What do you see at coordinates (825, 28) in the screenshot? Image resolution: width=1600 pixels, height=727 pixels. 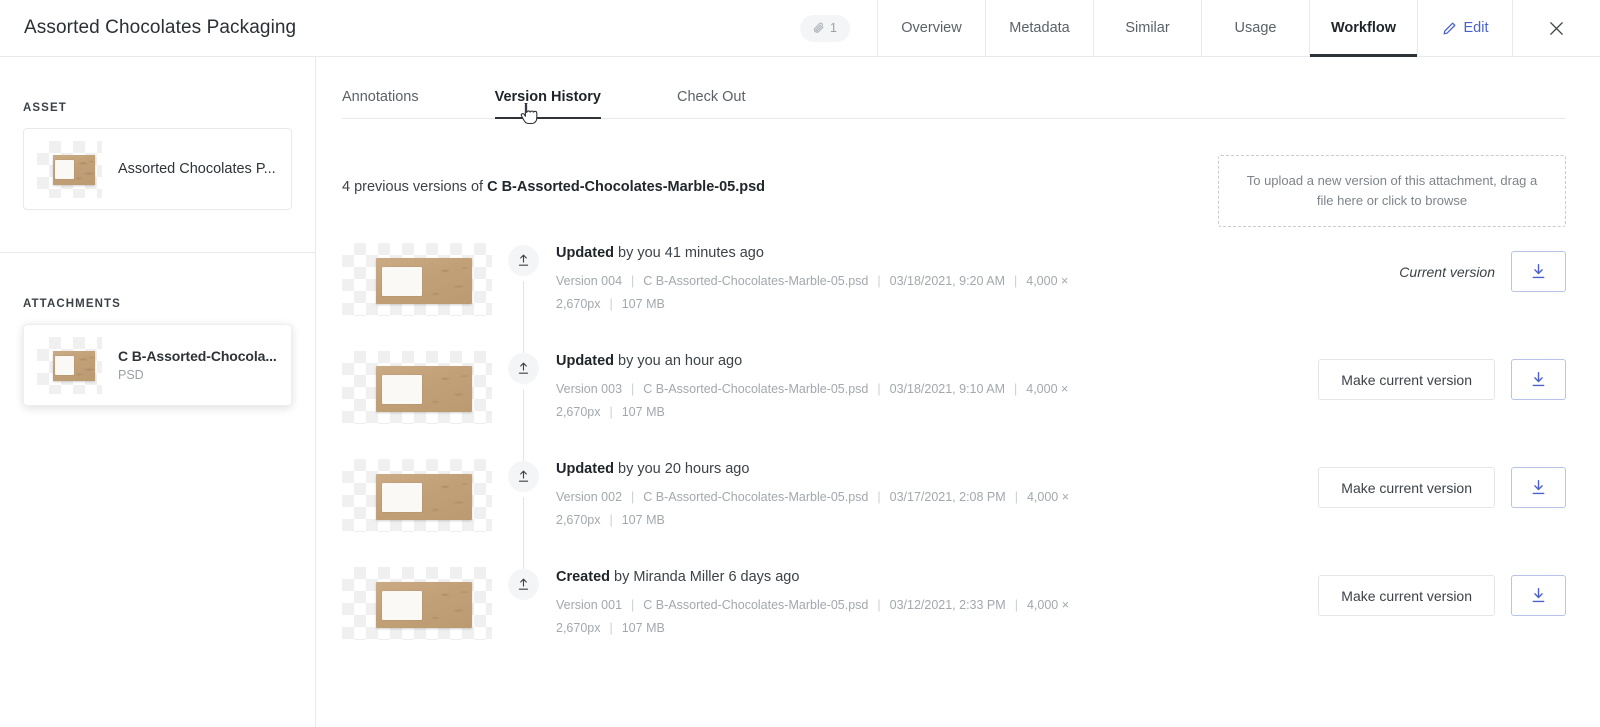 I see `attachment-count-badge: 1` at bounding box center [825, 28].